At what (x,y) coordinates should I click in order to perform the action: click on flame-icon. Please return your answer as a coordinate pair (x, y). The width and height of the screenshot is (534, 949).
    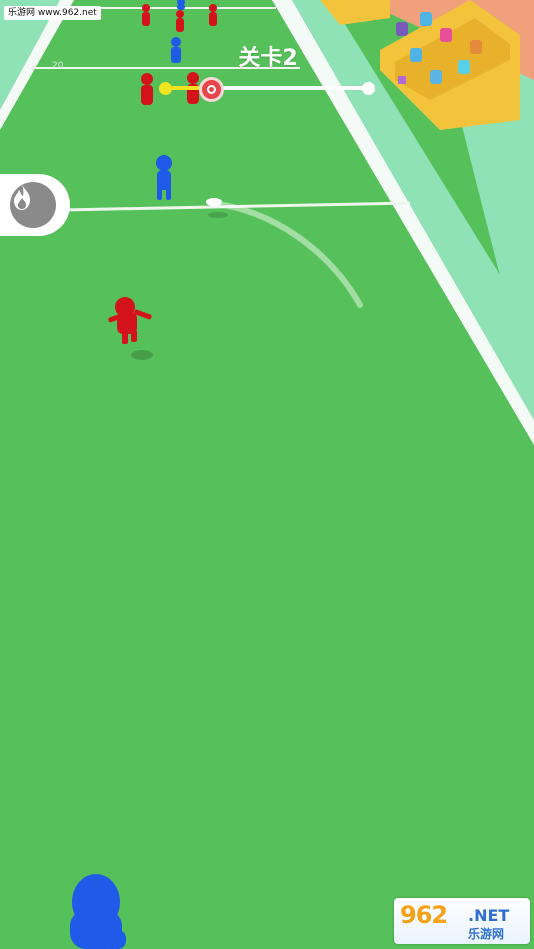
    Looking at the image, I should click on (22, 197).